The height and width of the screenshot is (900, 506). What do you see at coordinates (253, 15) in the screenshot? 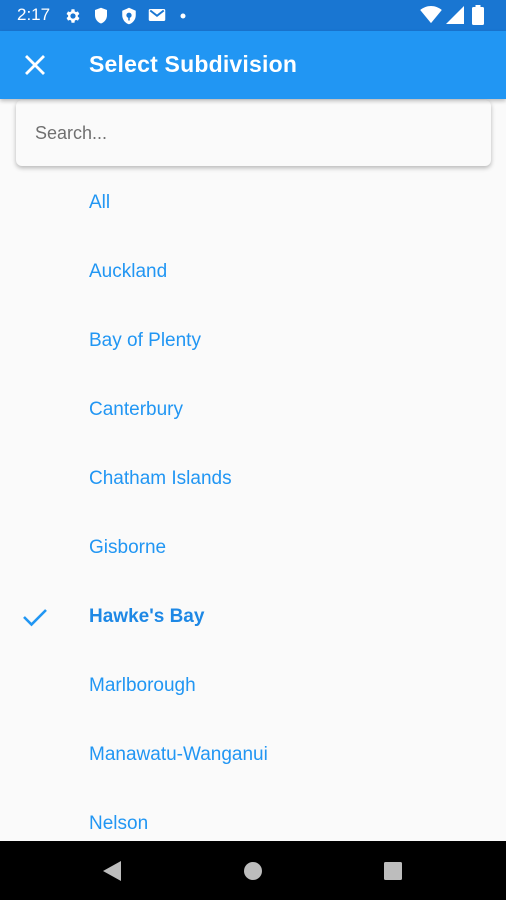
I see `status-bar: 2:17` at bounding box center [253, 15].